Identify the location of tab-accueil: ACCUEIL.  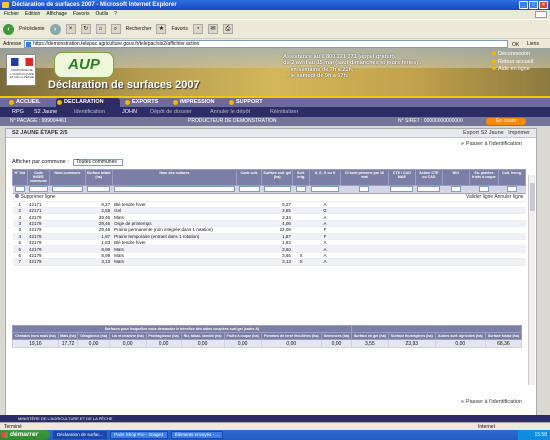
(24, 102).